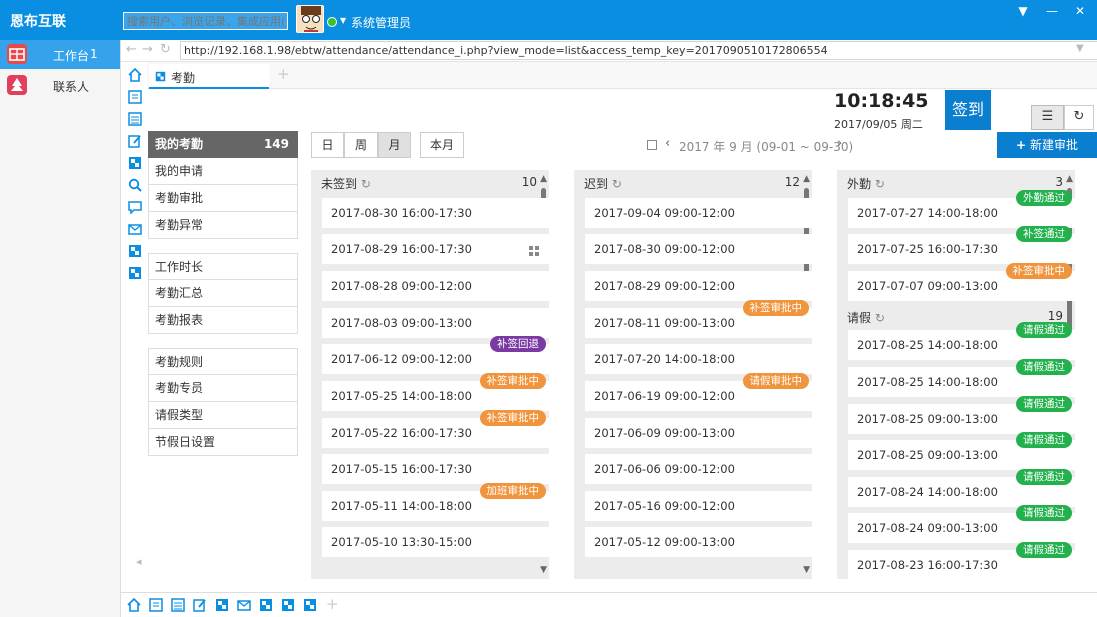 This screenshot has width=1097, height=617. What do you see at coordinates (223, 144) in the screenshot?
I see `submenu-my-attendance: 我的考勤 149` at bounding box center [223, 144].